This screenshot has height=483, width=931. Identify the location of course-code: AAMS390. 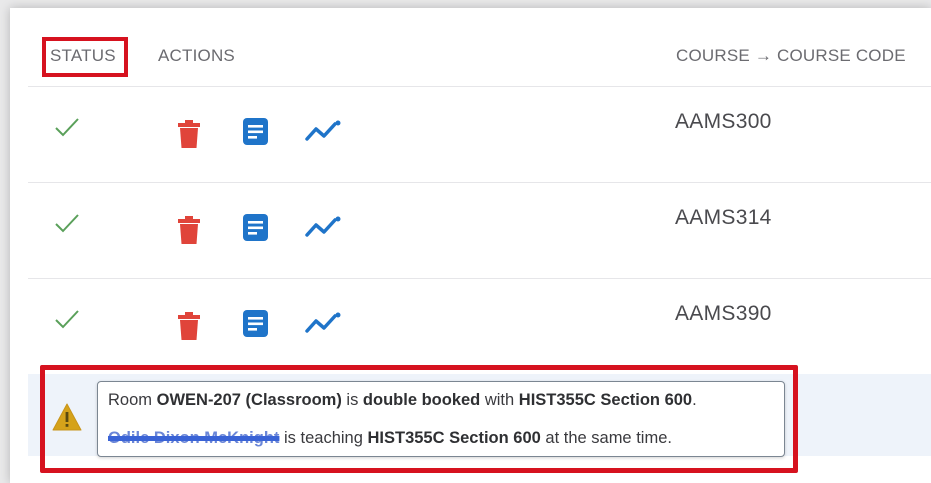
(723, 313).